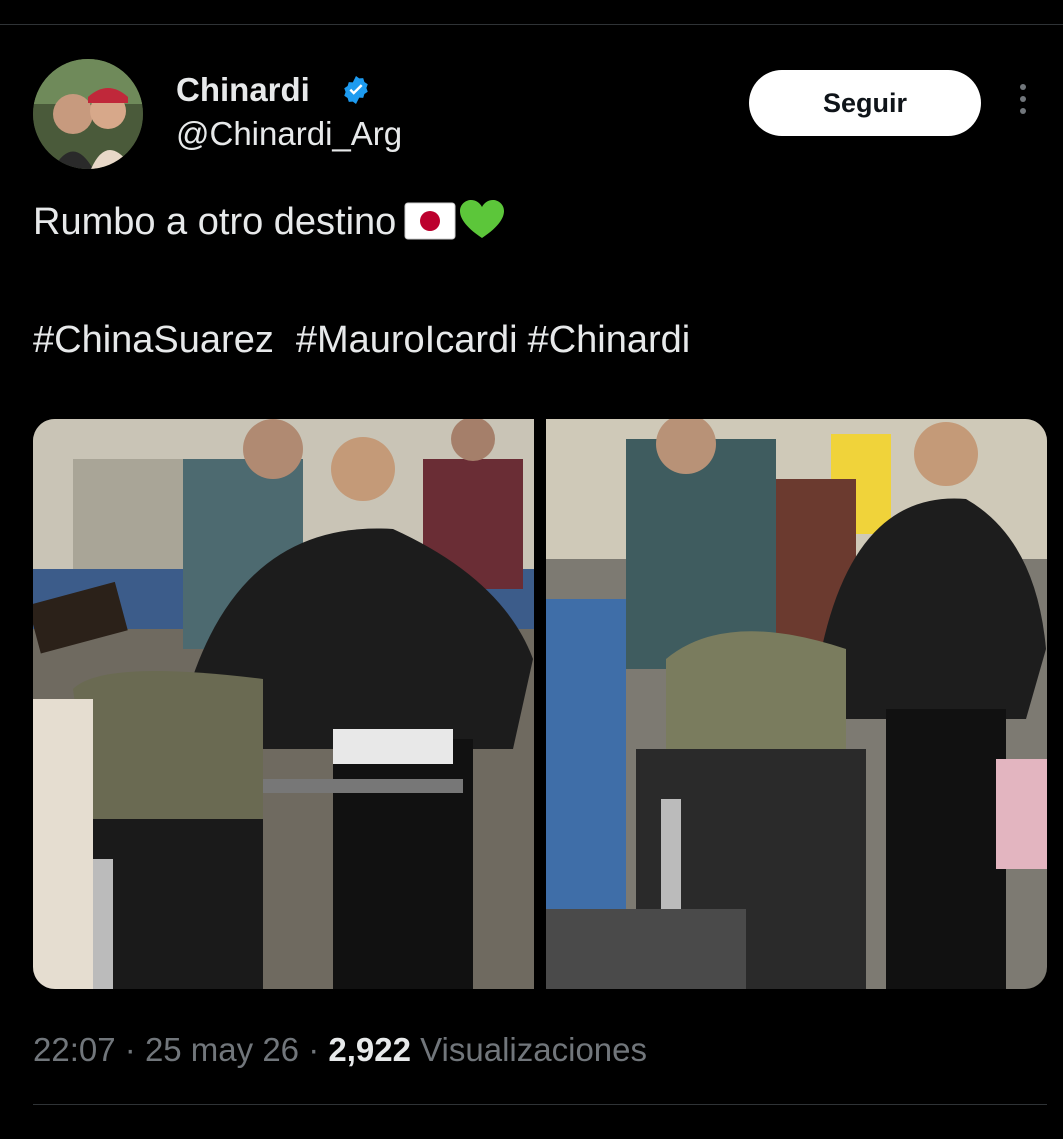 This screenshot has height=1139, width=1063. Describe the element at coordinates (540, 1104) in the screenshot. I see `bottom-divider` at that location.